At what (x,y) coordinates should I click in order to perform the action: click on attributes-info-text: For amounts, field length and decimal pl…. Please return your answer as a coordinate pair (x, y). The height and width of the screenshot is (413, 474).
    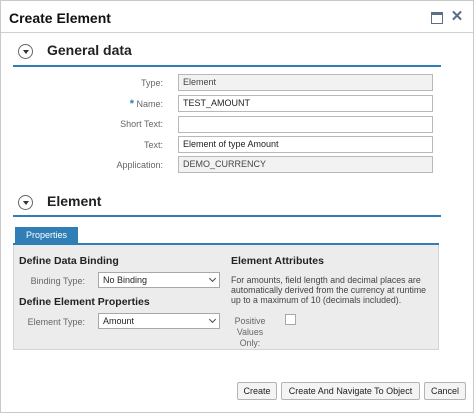
    Looking at the image, I should click on (329, 290).